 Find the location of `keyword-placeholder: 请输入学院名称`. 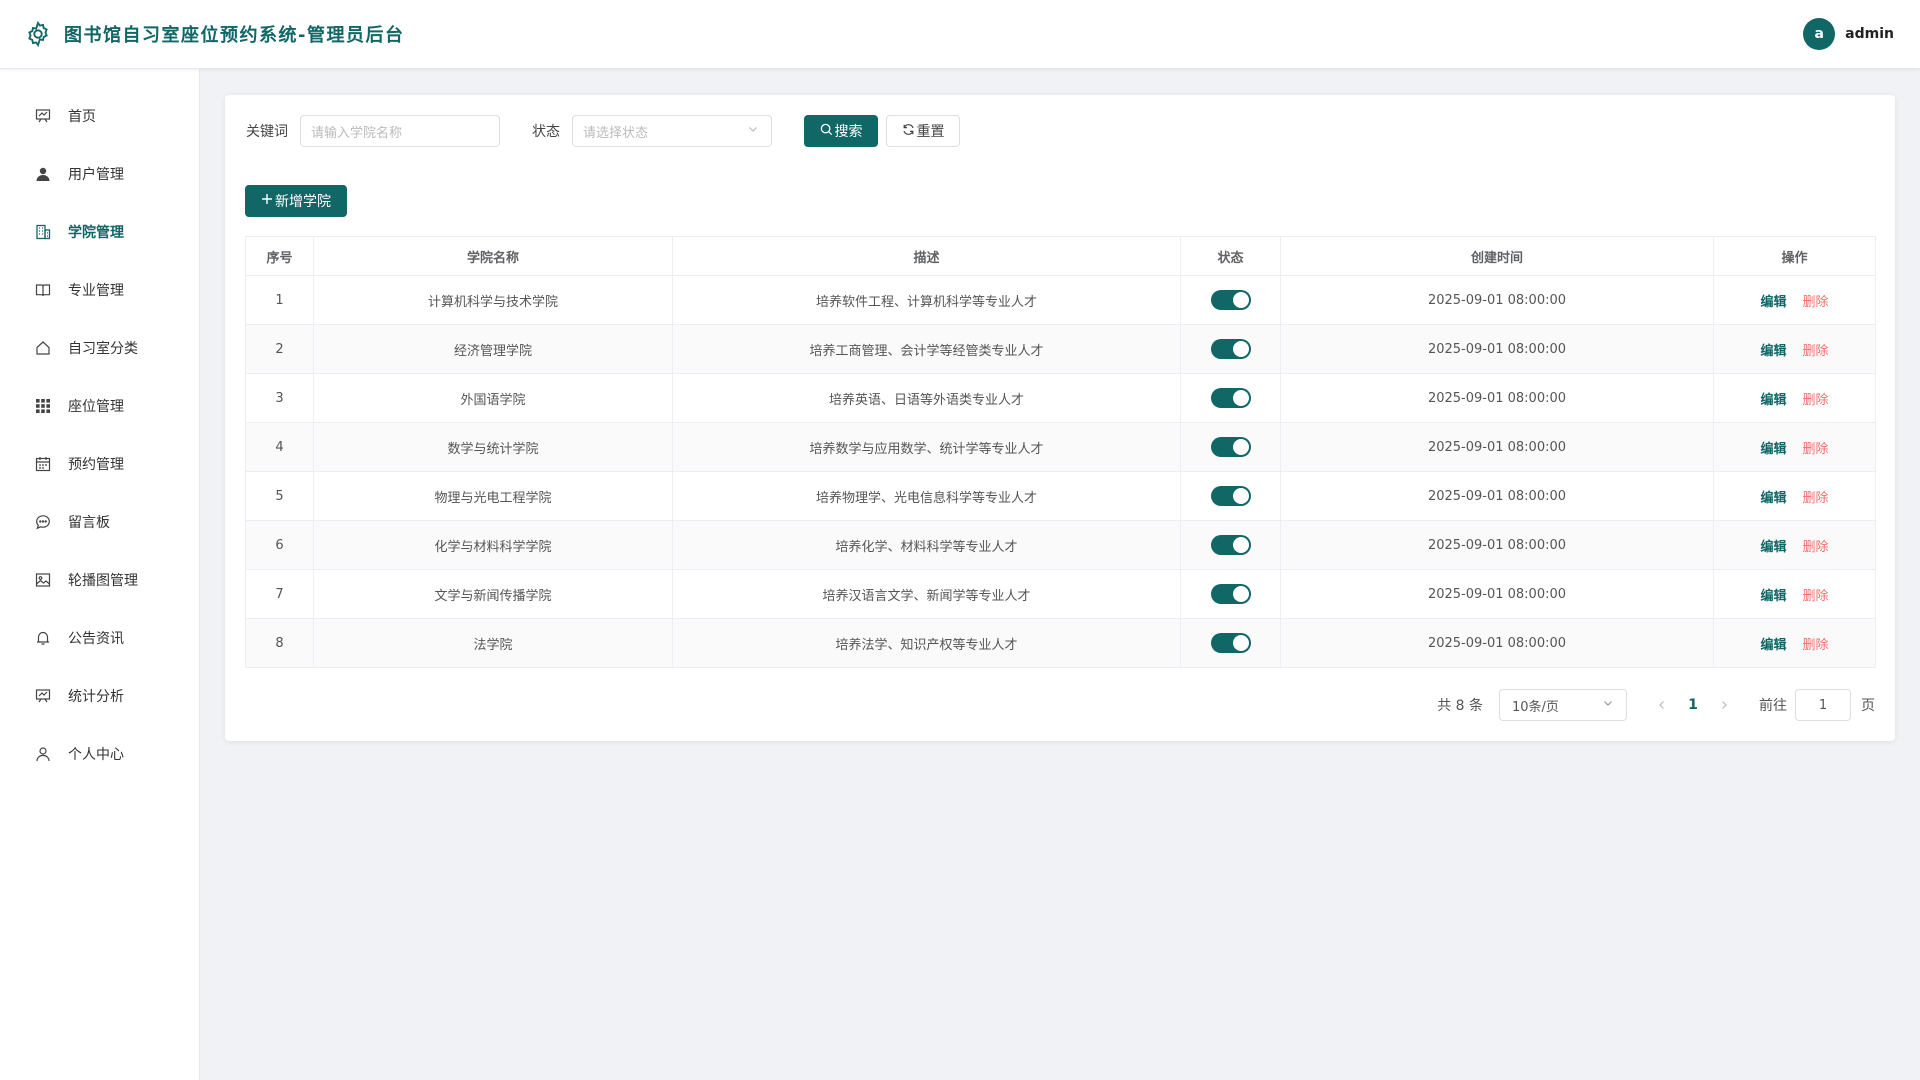

keyword-placeholder: 请输入学院名称 is located at coordinates (357, 133).